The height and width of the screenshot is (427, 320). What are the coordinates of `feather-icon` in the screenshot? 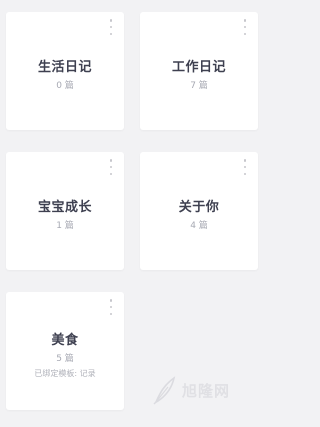 It's located at (164, 390).